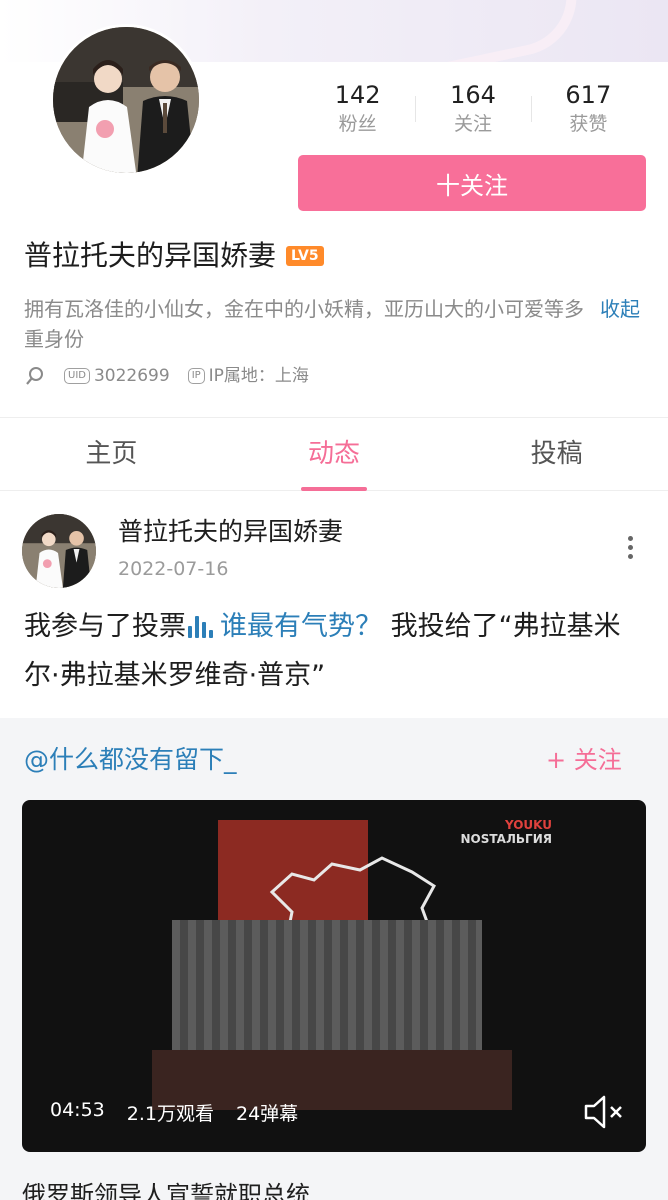 The width and height of the screenshot is (668, 1200). What do you see at coordinates (473, 95) in the screenshot?
I see `stat-value: 164` at bounding box center [473, 95].